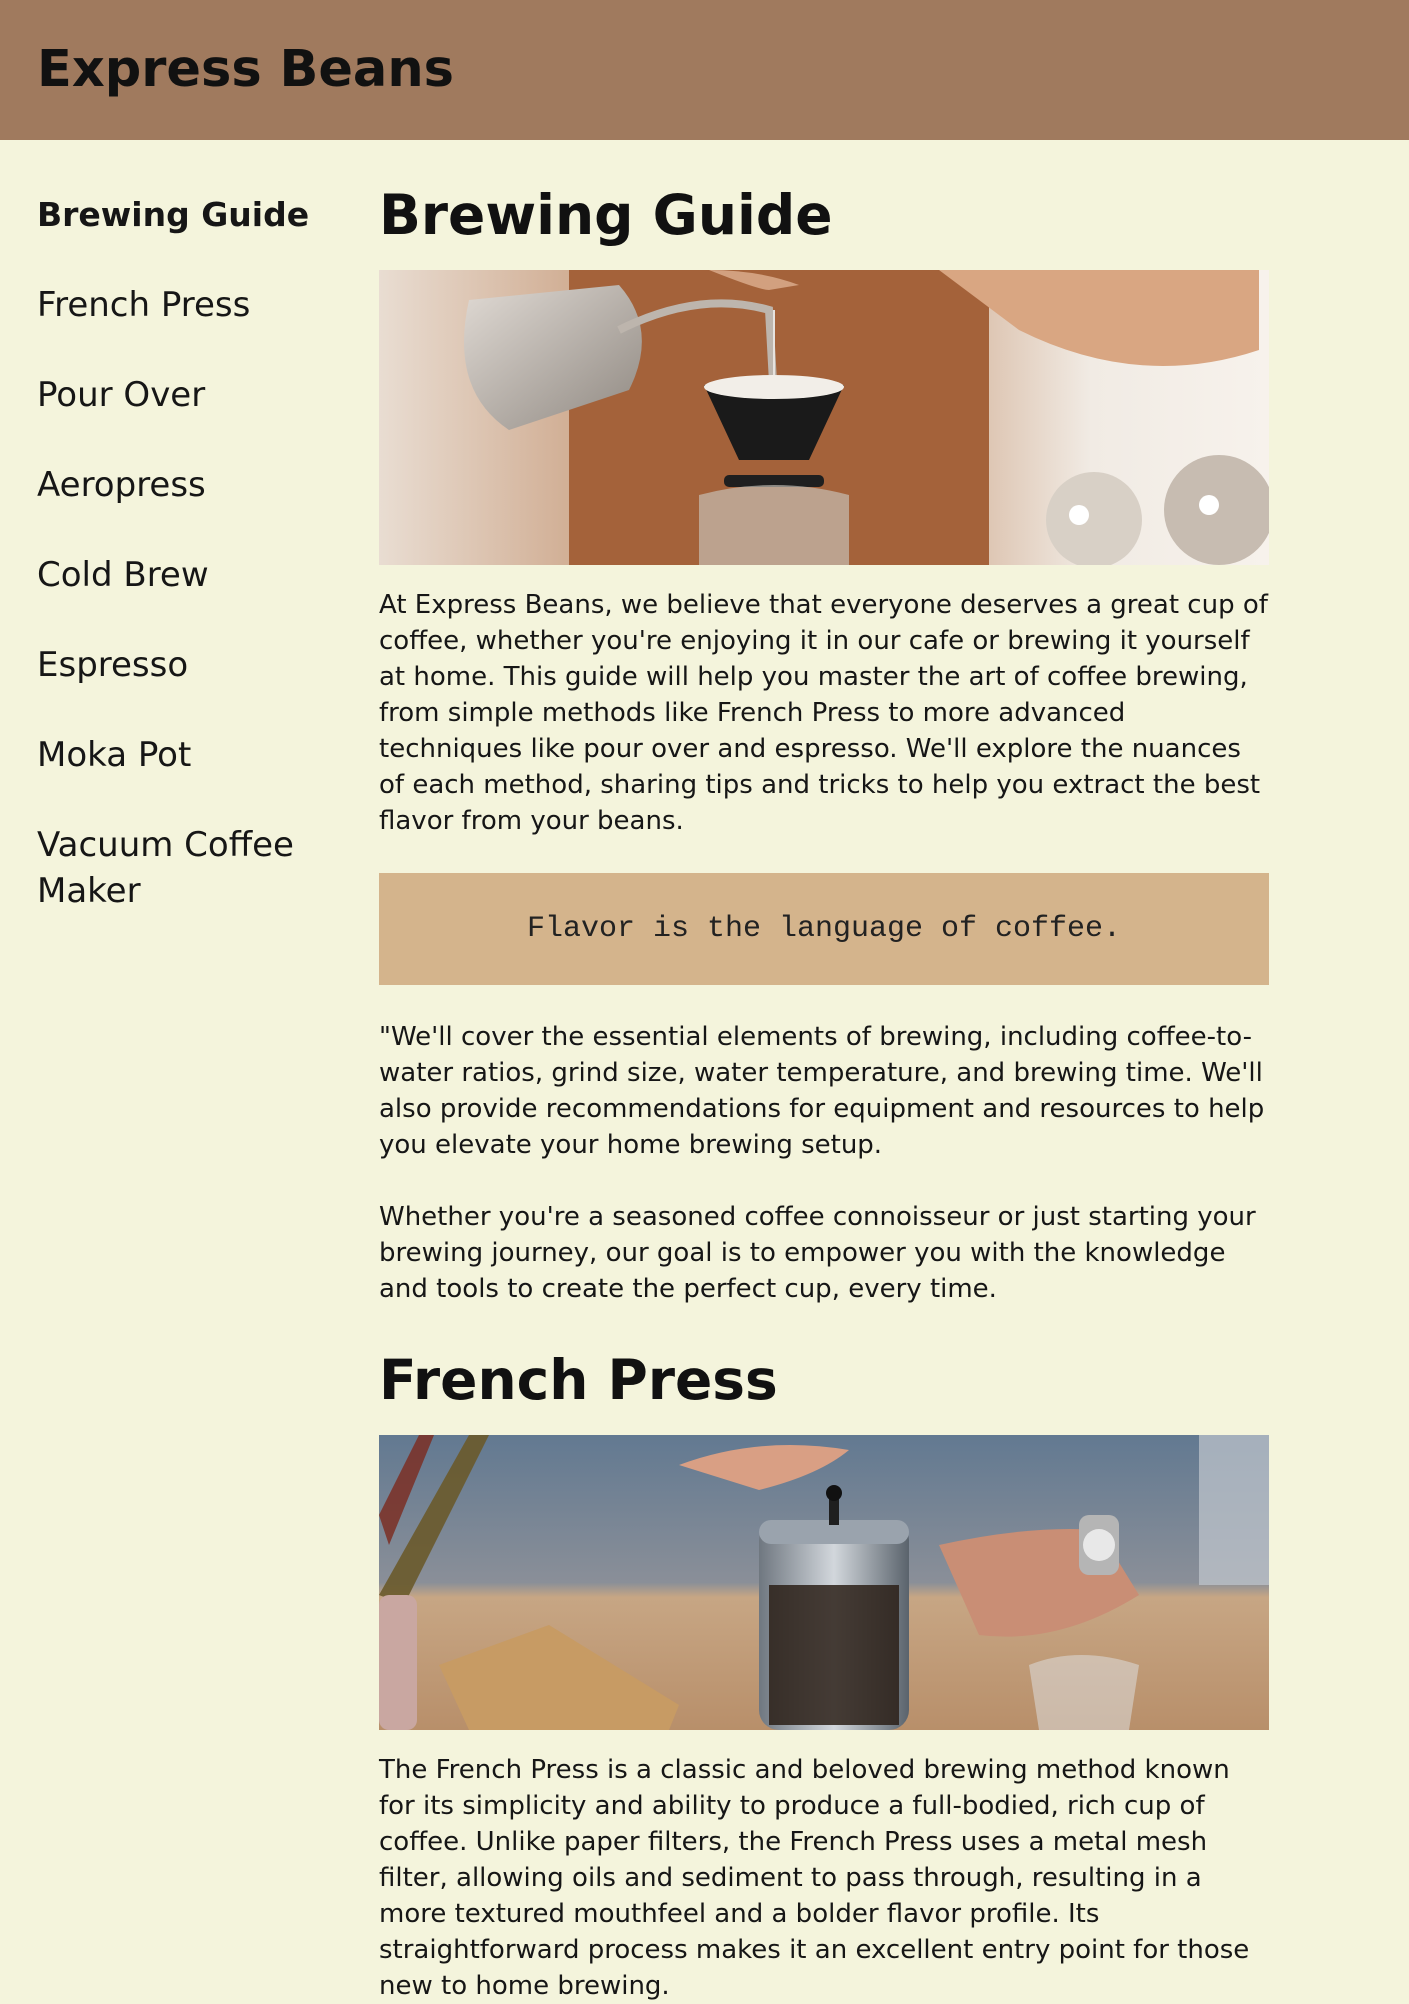 Image resolution: width=1409 pixels, height=2004 pixels. I want to click on quote-box: Flavor is the language of coffee., so click(824, 929).